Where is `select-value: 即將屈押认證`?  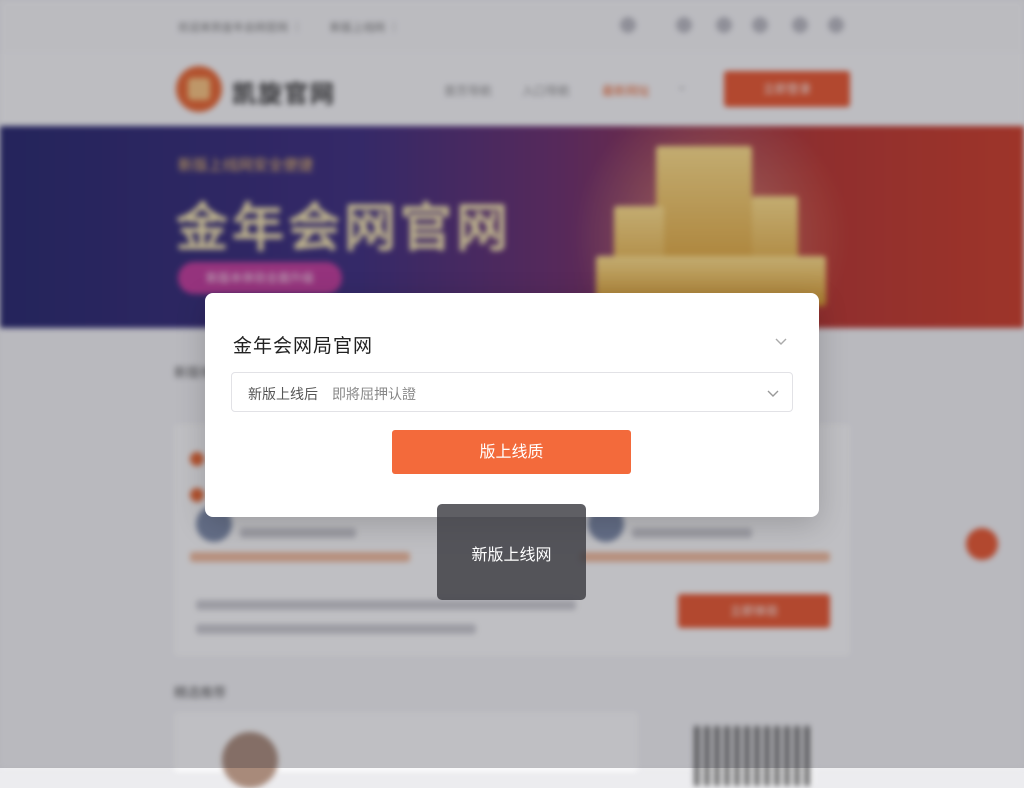 select-value: 即將屈押认證 is located at coordinates (374, 395).